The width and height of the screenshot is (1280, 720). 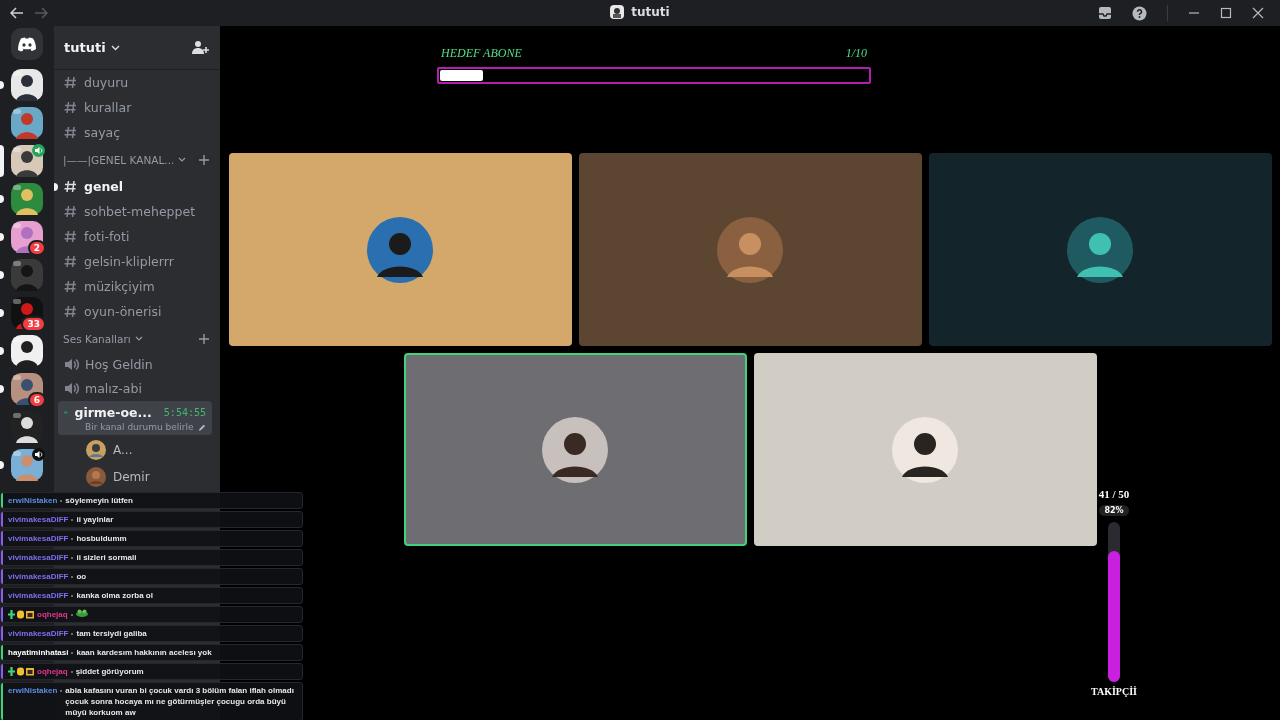 What do you see at coordinates (38, 652) in the screenshot?
I see `chat-username: hayatiminhatasi` at bounding box center [38, 652].